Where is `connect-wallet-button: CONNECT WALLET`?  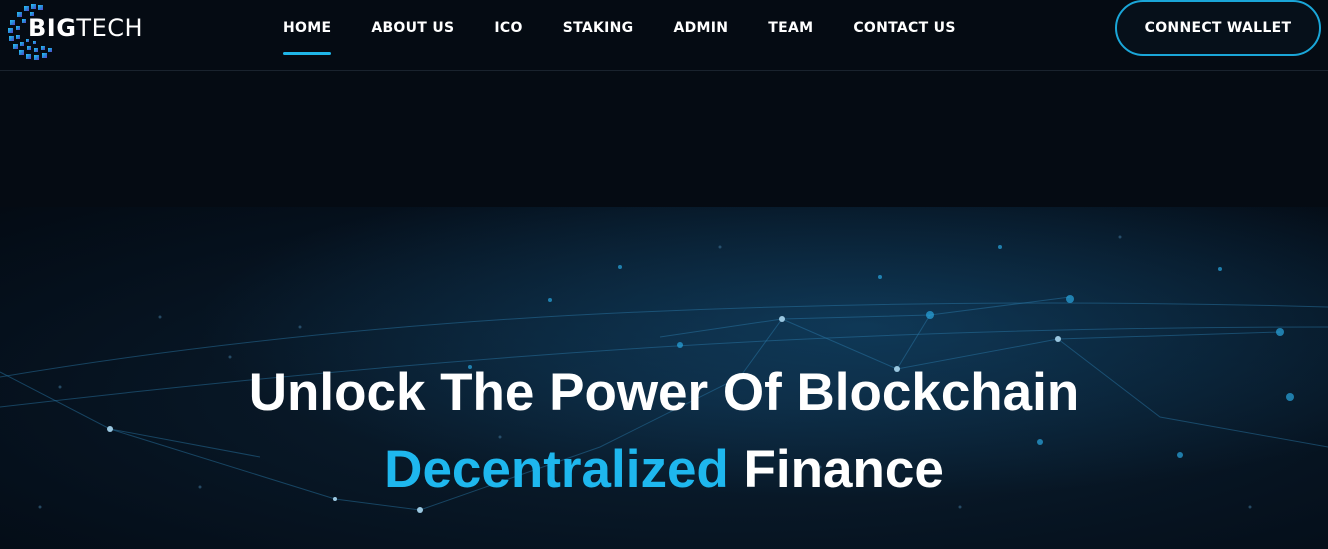 connect-wallet-button: CONNECT WALLET is located at coordinates (1218, 28).